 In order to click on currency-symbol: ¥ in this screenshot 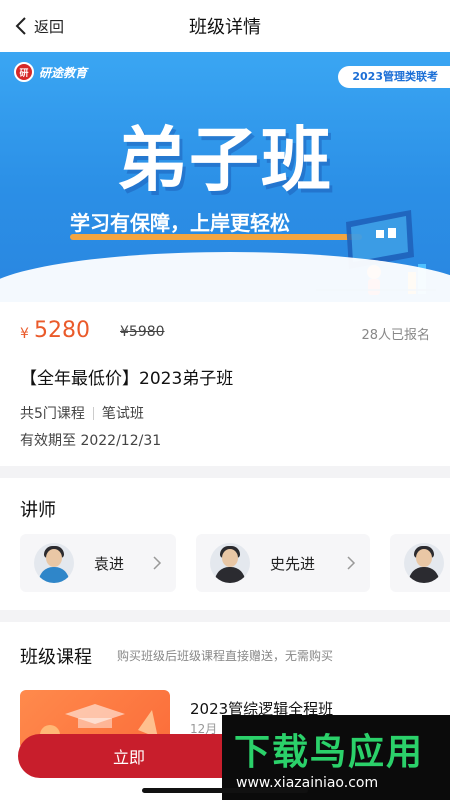, I will do `click(24, 334)`.